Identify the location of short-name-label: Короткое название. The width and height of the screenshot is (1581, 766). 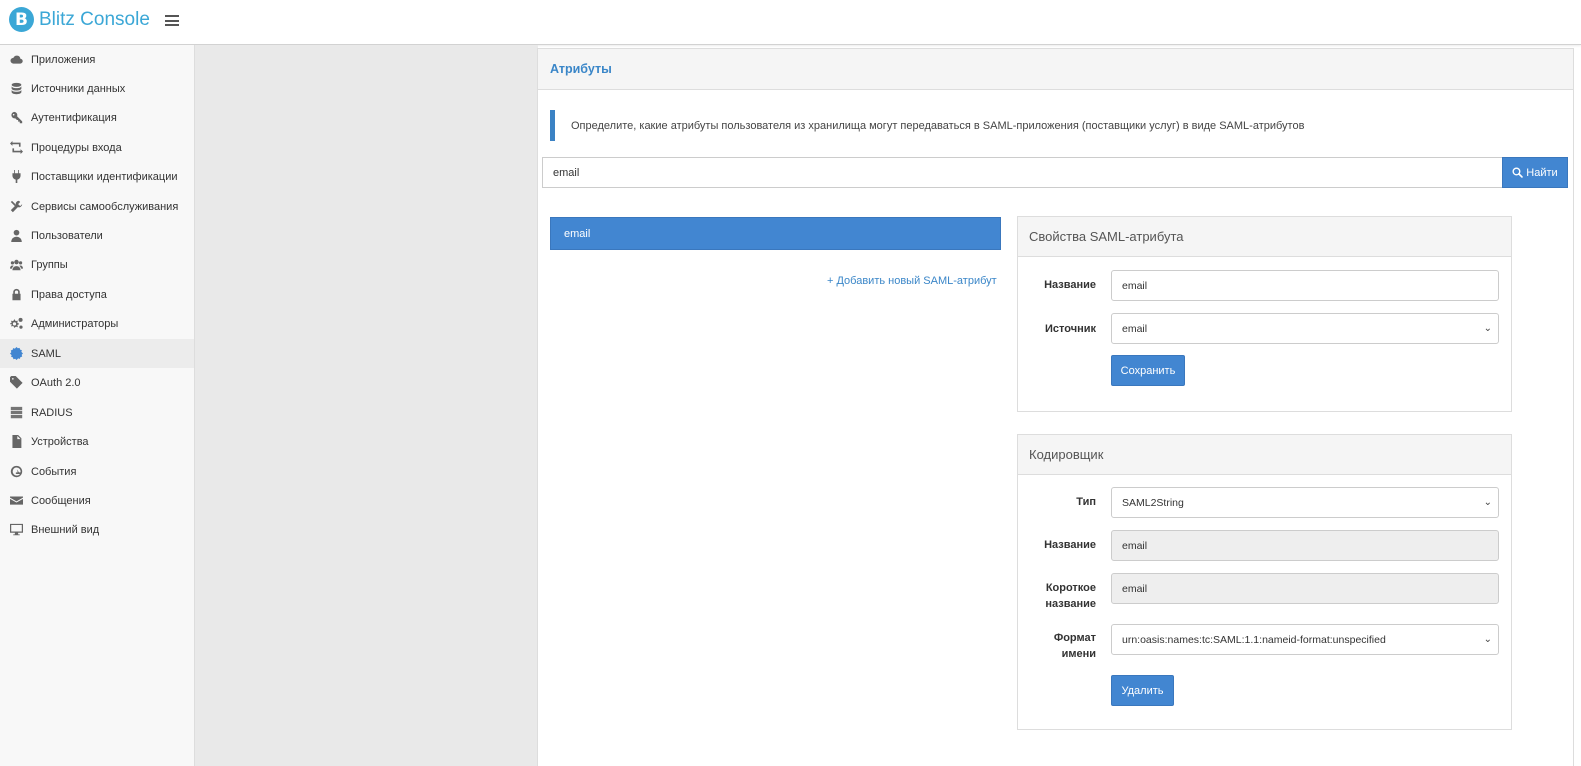
(1070, 596).